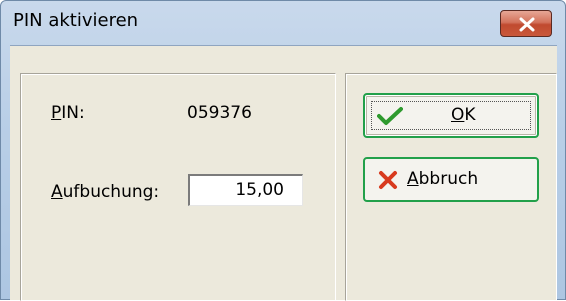  What do you see at coordinates (68, 113) in the screenshot?
I see `pin-label: PIN:` at bounding box center [68, 113].